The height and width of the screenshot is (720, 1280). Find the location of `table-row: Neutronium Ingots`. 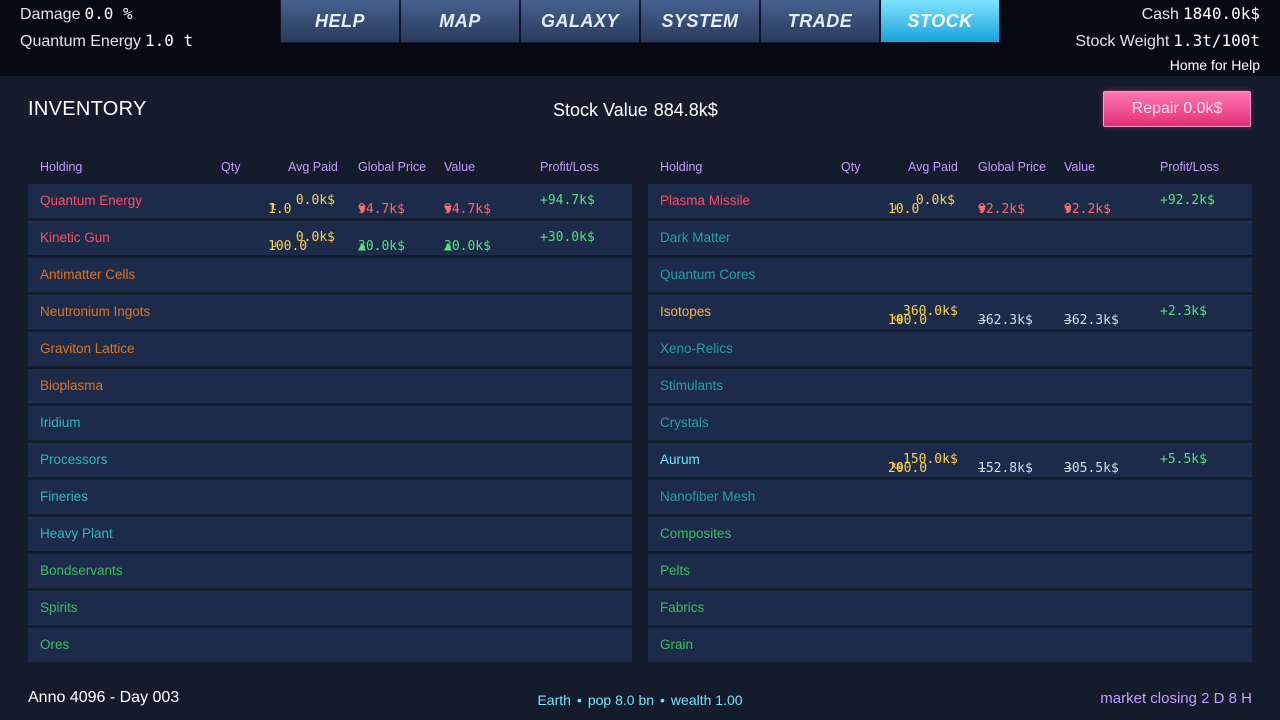

table-row: Neutronium Ingots is located at coordinates (330, 312).